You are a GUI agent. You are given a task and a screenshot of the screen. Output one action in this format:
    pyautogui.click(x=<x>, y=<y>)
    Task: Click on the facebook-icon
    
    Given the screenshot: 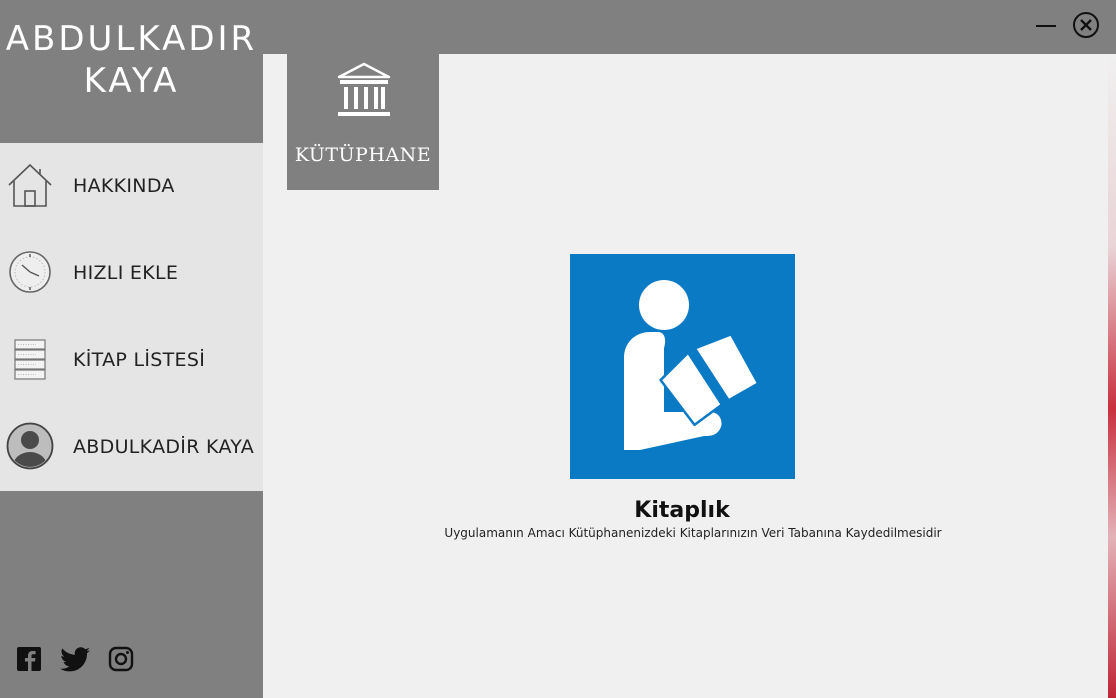 What is the action you would take?
    pyautogui.click(x=29, y=659)
    